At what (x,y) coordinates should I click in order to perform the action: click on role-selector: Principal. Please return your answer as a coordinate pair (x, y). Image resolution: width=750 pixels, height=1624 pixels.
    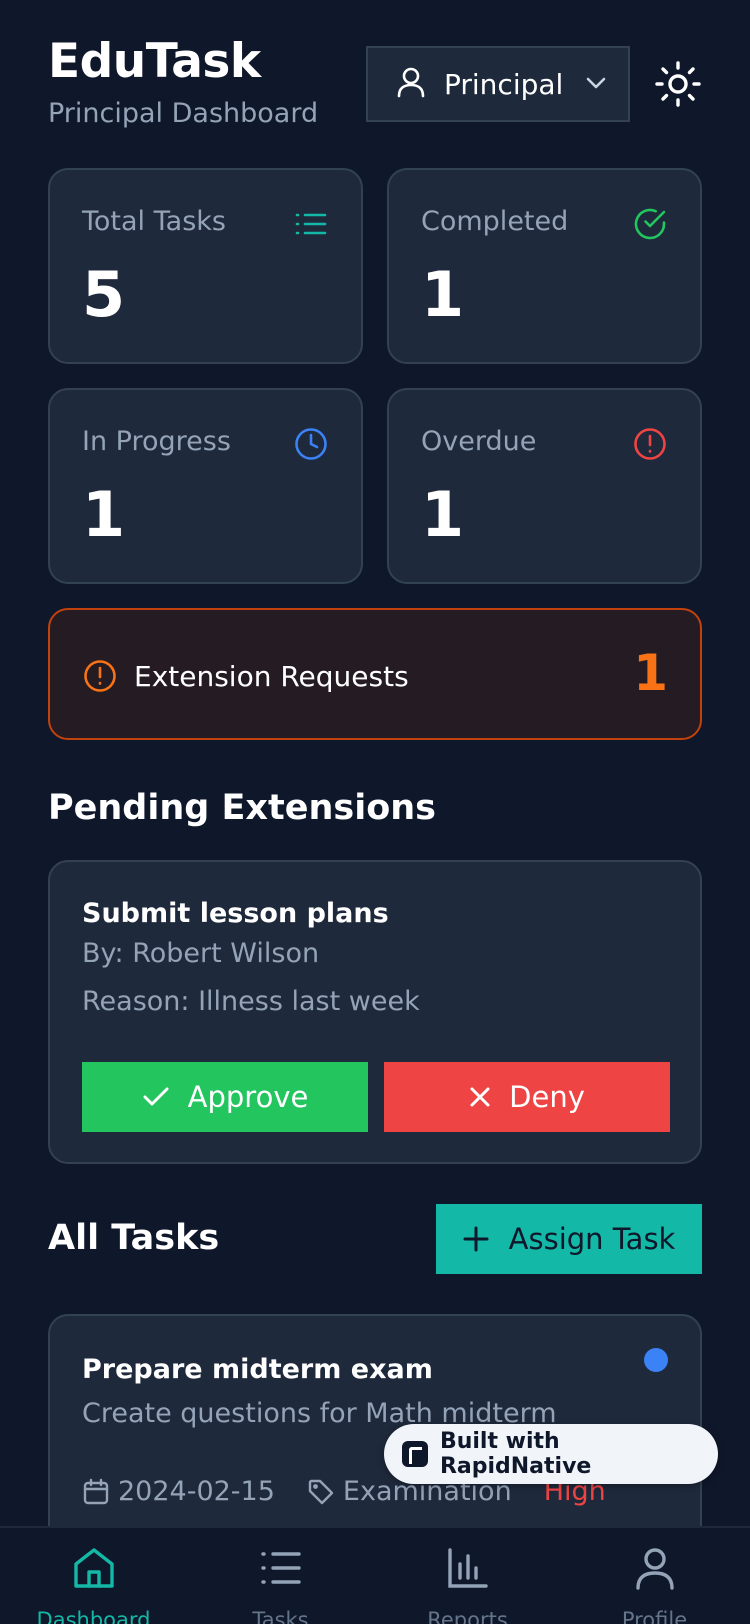
    Looking at the image, I should click on (498, 84).